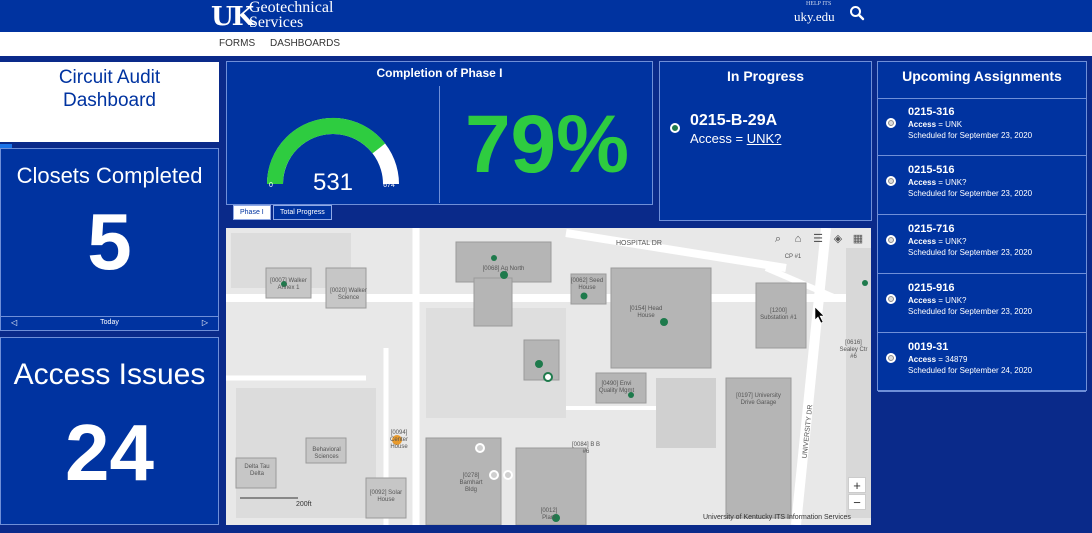 The width and height of the screenshot is (1092, 533). I want to click on site-name-line1: Geotechnical, so click(291, 8).